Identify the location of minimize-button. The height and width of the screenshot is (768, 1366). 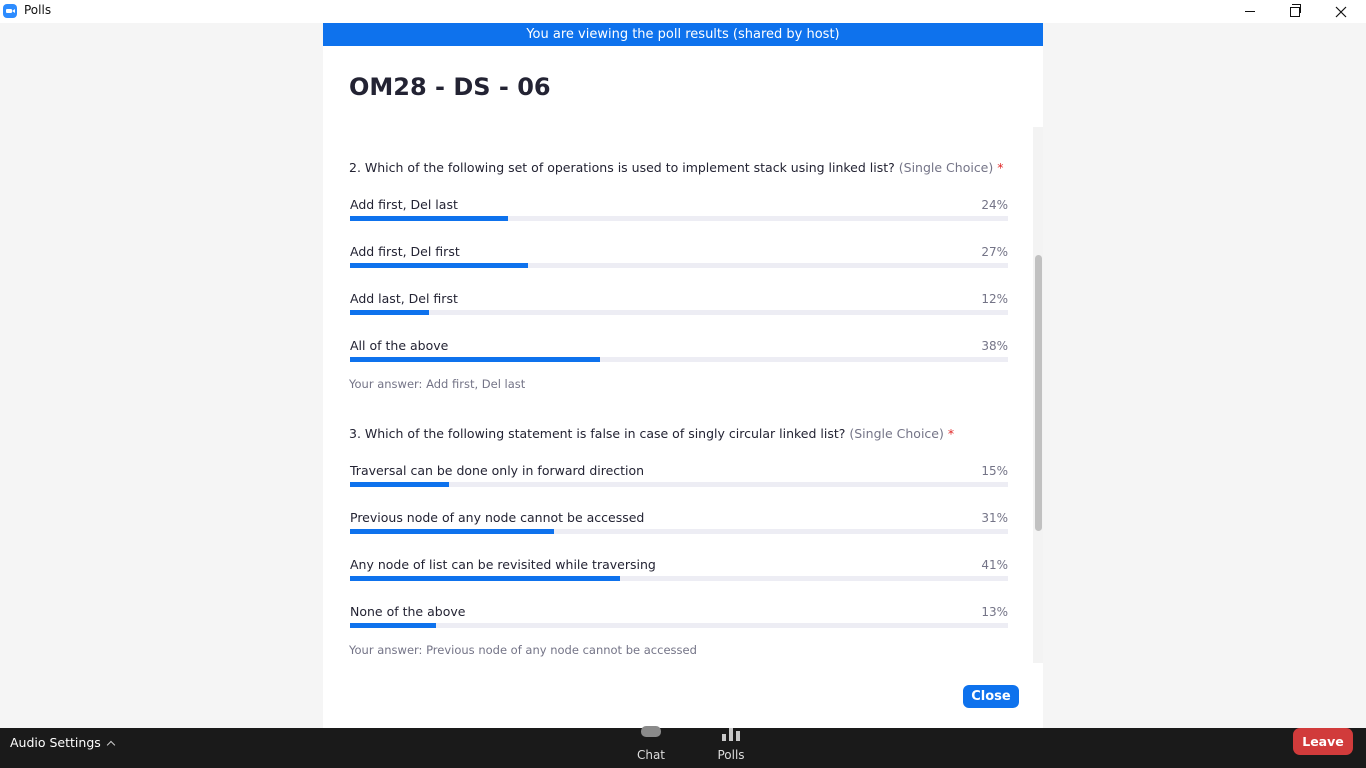
(1250, 11).